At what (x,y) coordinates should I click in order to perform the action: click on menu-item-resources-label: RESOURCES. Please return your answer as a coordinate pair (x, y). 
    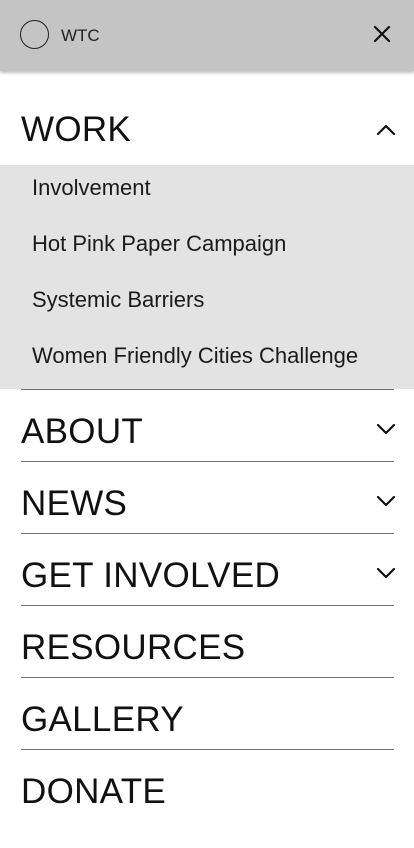
    Looking at the image, I should click on (133, 647).